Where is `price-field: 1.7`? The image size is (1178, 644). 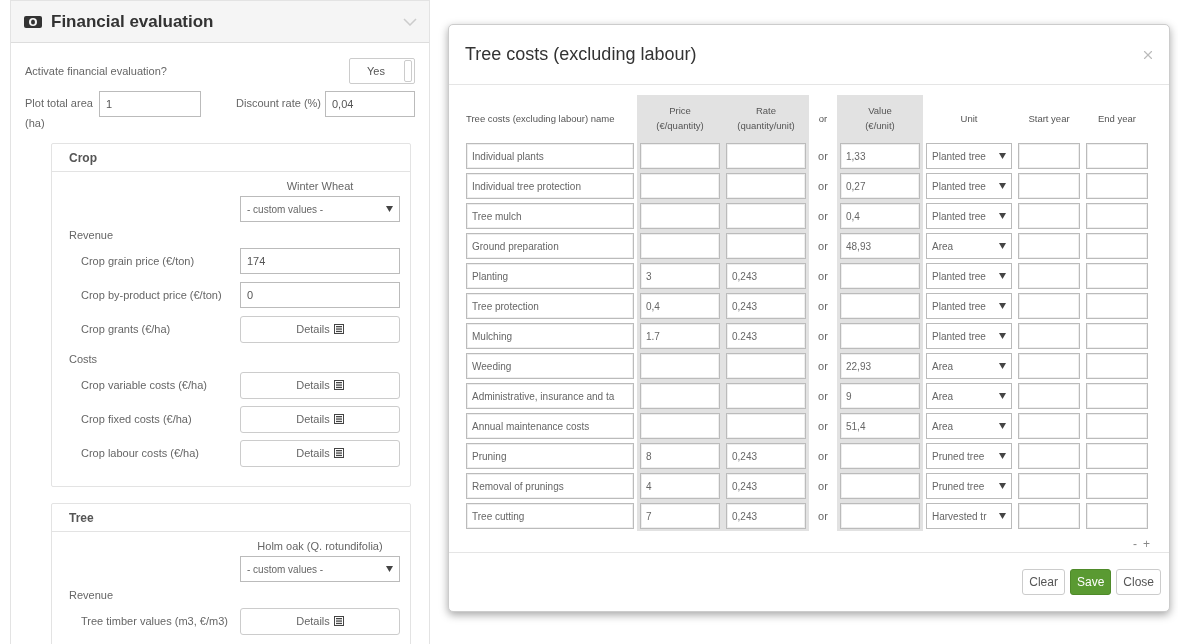 price-field: 1.7 is located at coordinates (680, 336).